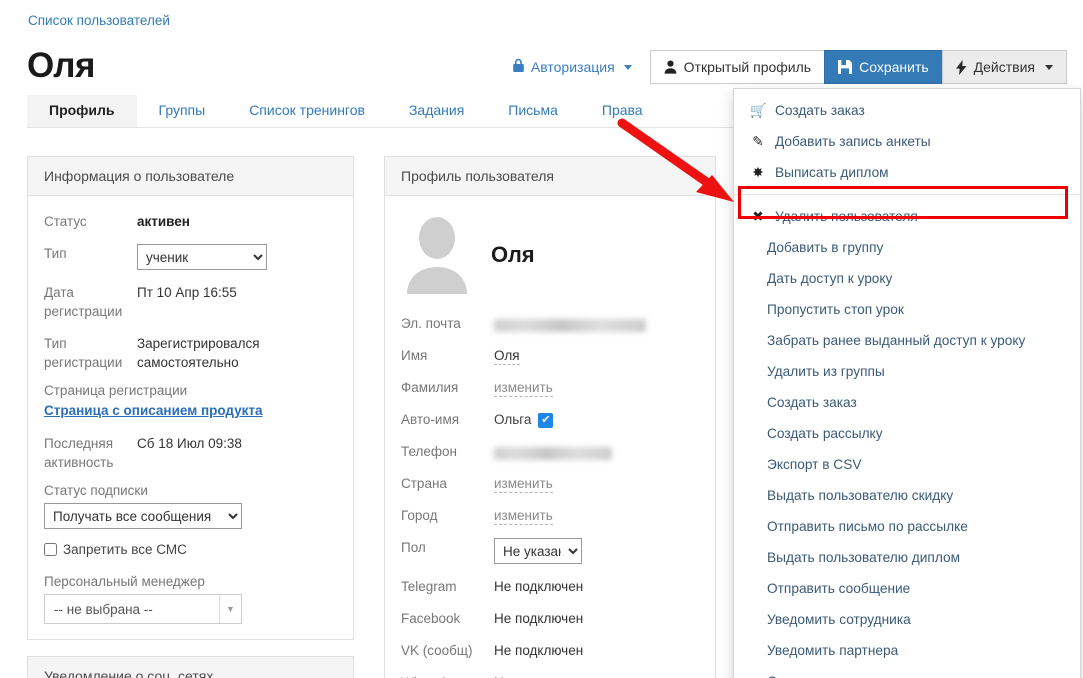 This screenshot has width=1083, height=678. I want to click on tab-item: Письма, so click(533, 111).